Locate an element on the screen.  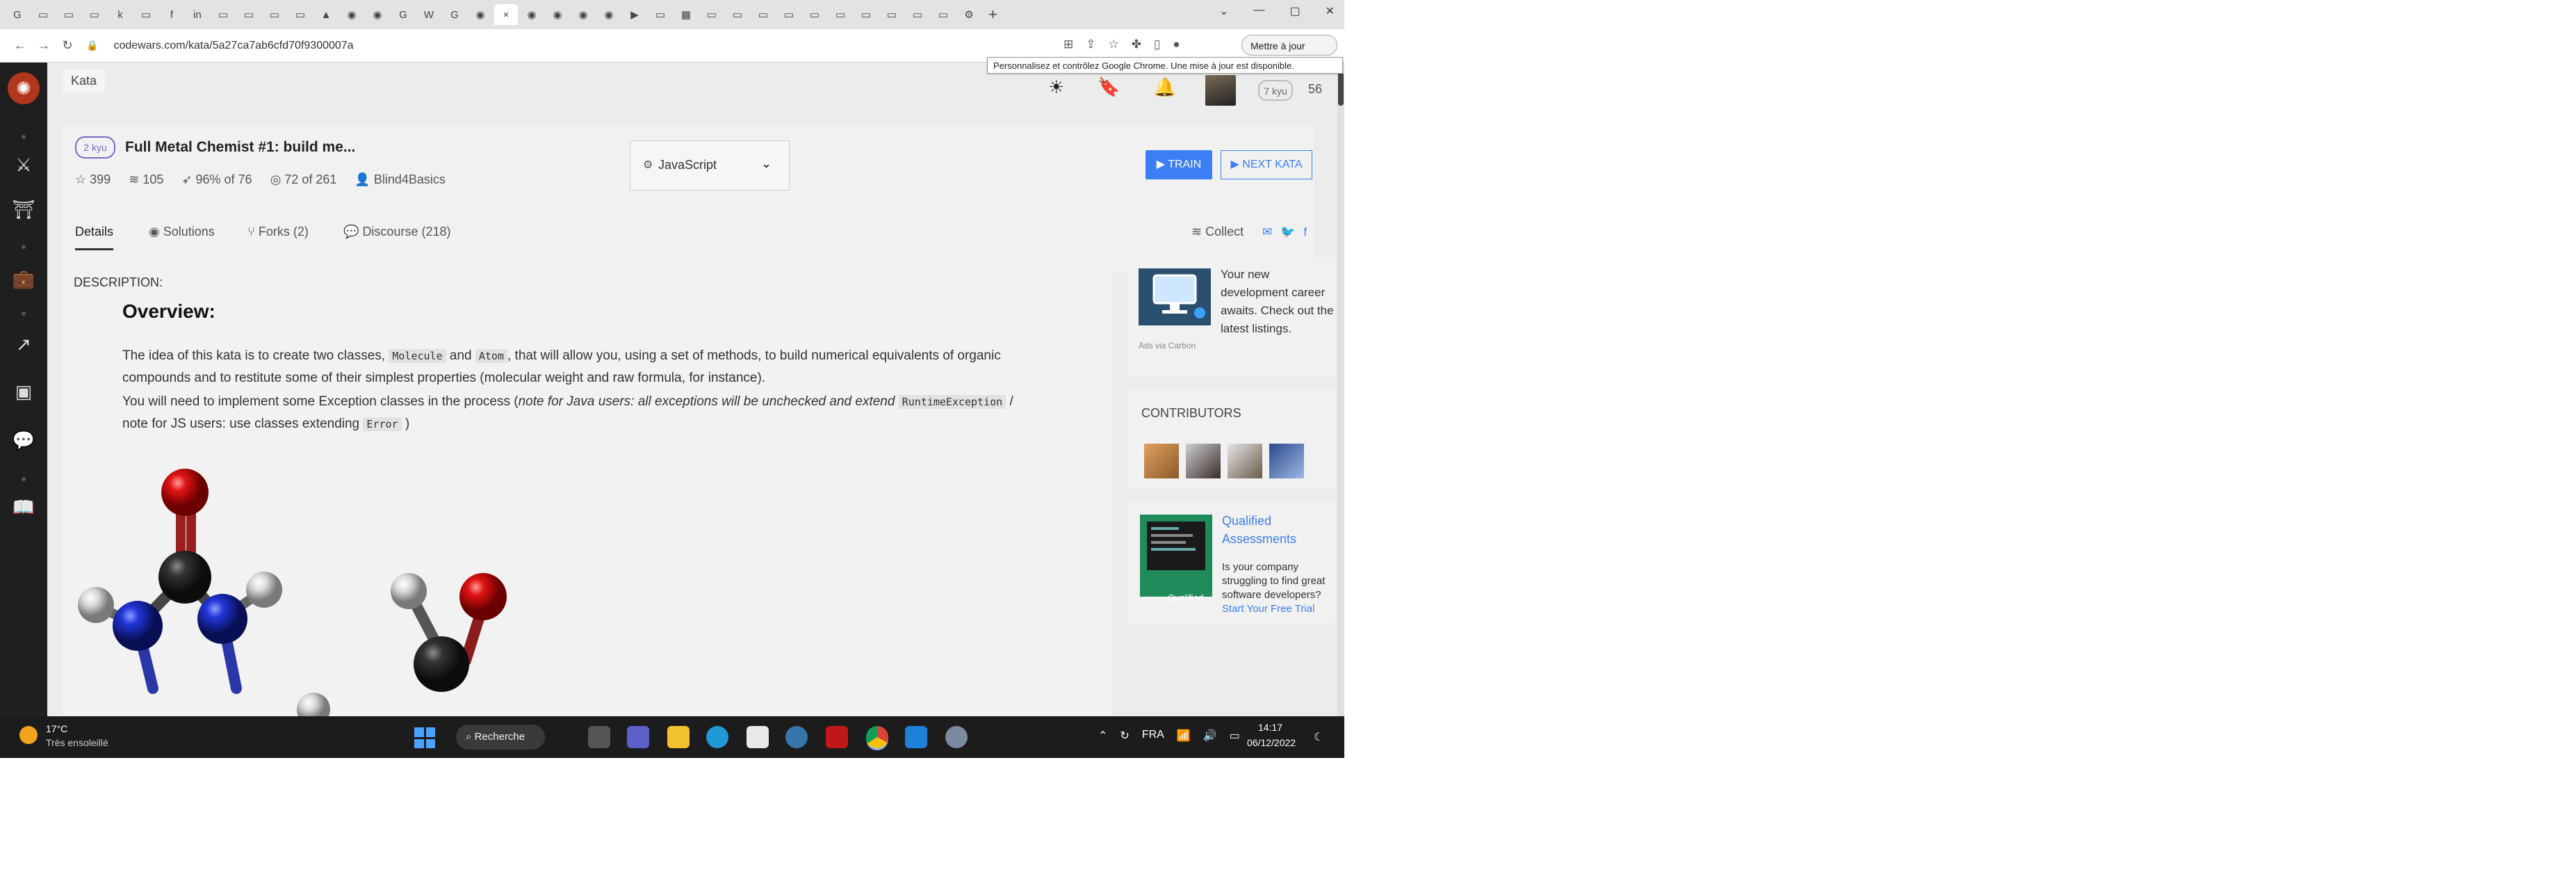
browser-tab: f is located at coordinates (172, 14).